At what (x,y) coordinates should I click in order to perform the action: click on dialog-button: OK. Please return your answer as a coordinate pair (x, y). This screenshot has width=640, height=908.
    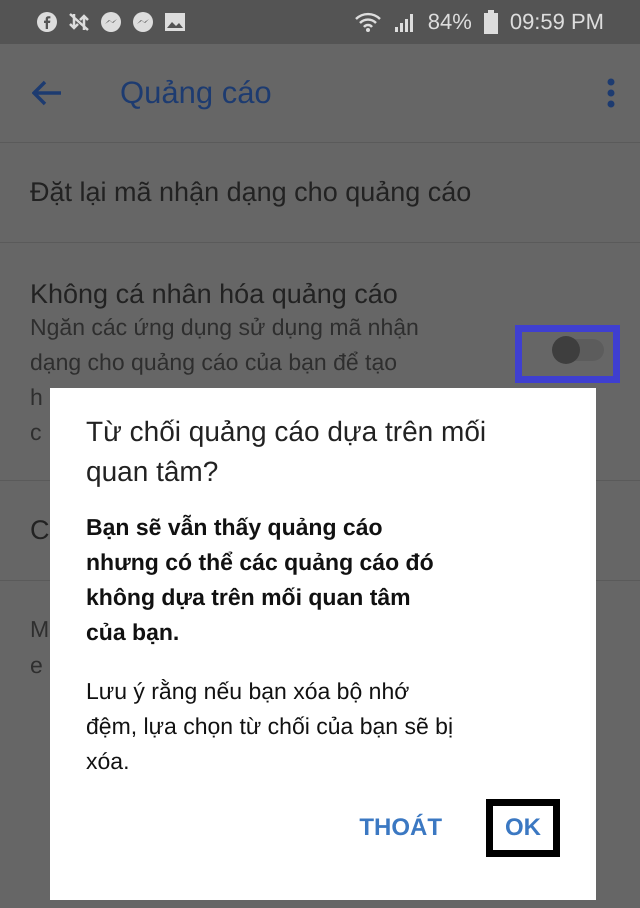
    Looking at the image, I should click on (523, 828).